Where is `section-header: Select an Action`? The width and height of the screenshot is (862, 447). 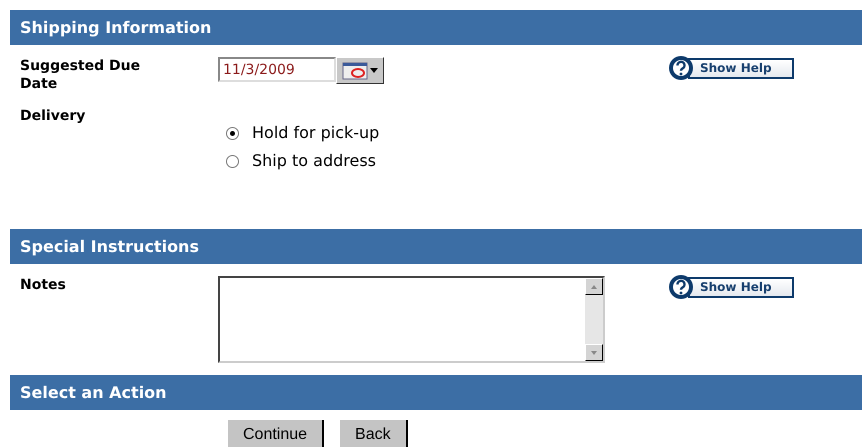 section-header: Select an Action is located at coordinates (436, 392).